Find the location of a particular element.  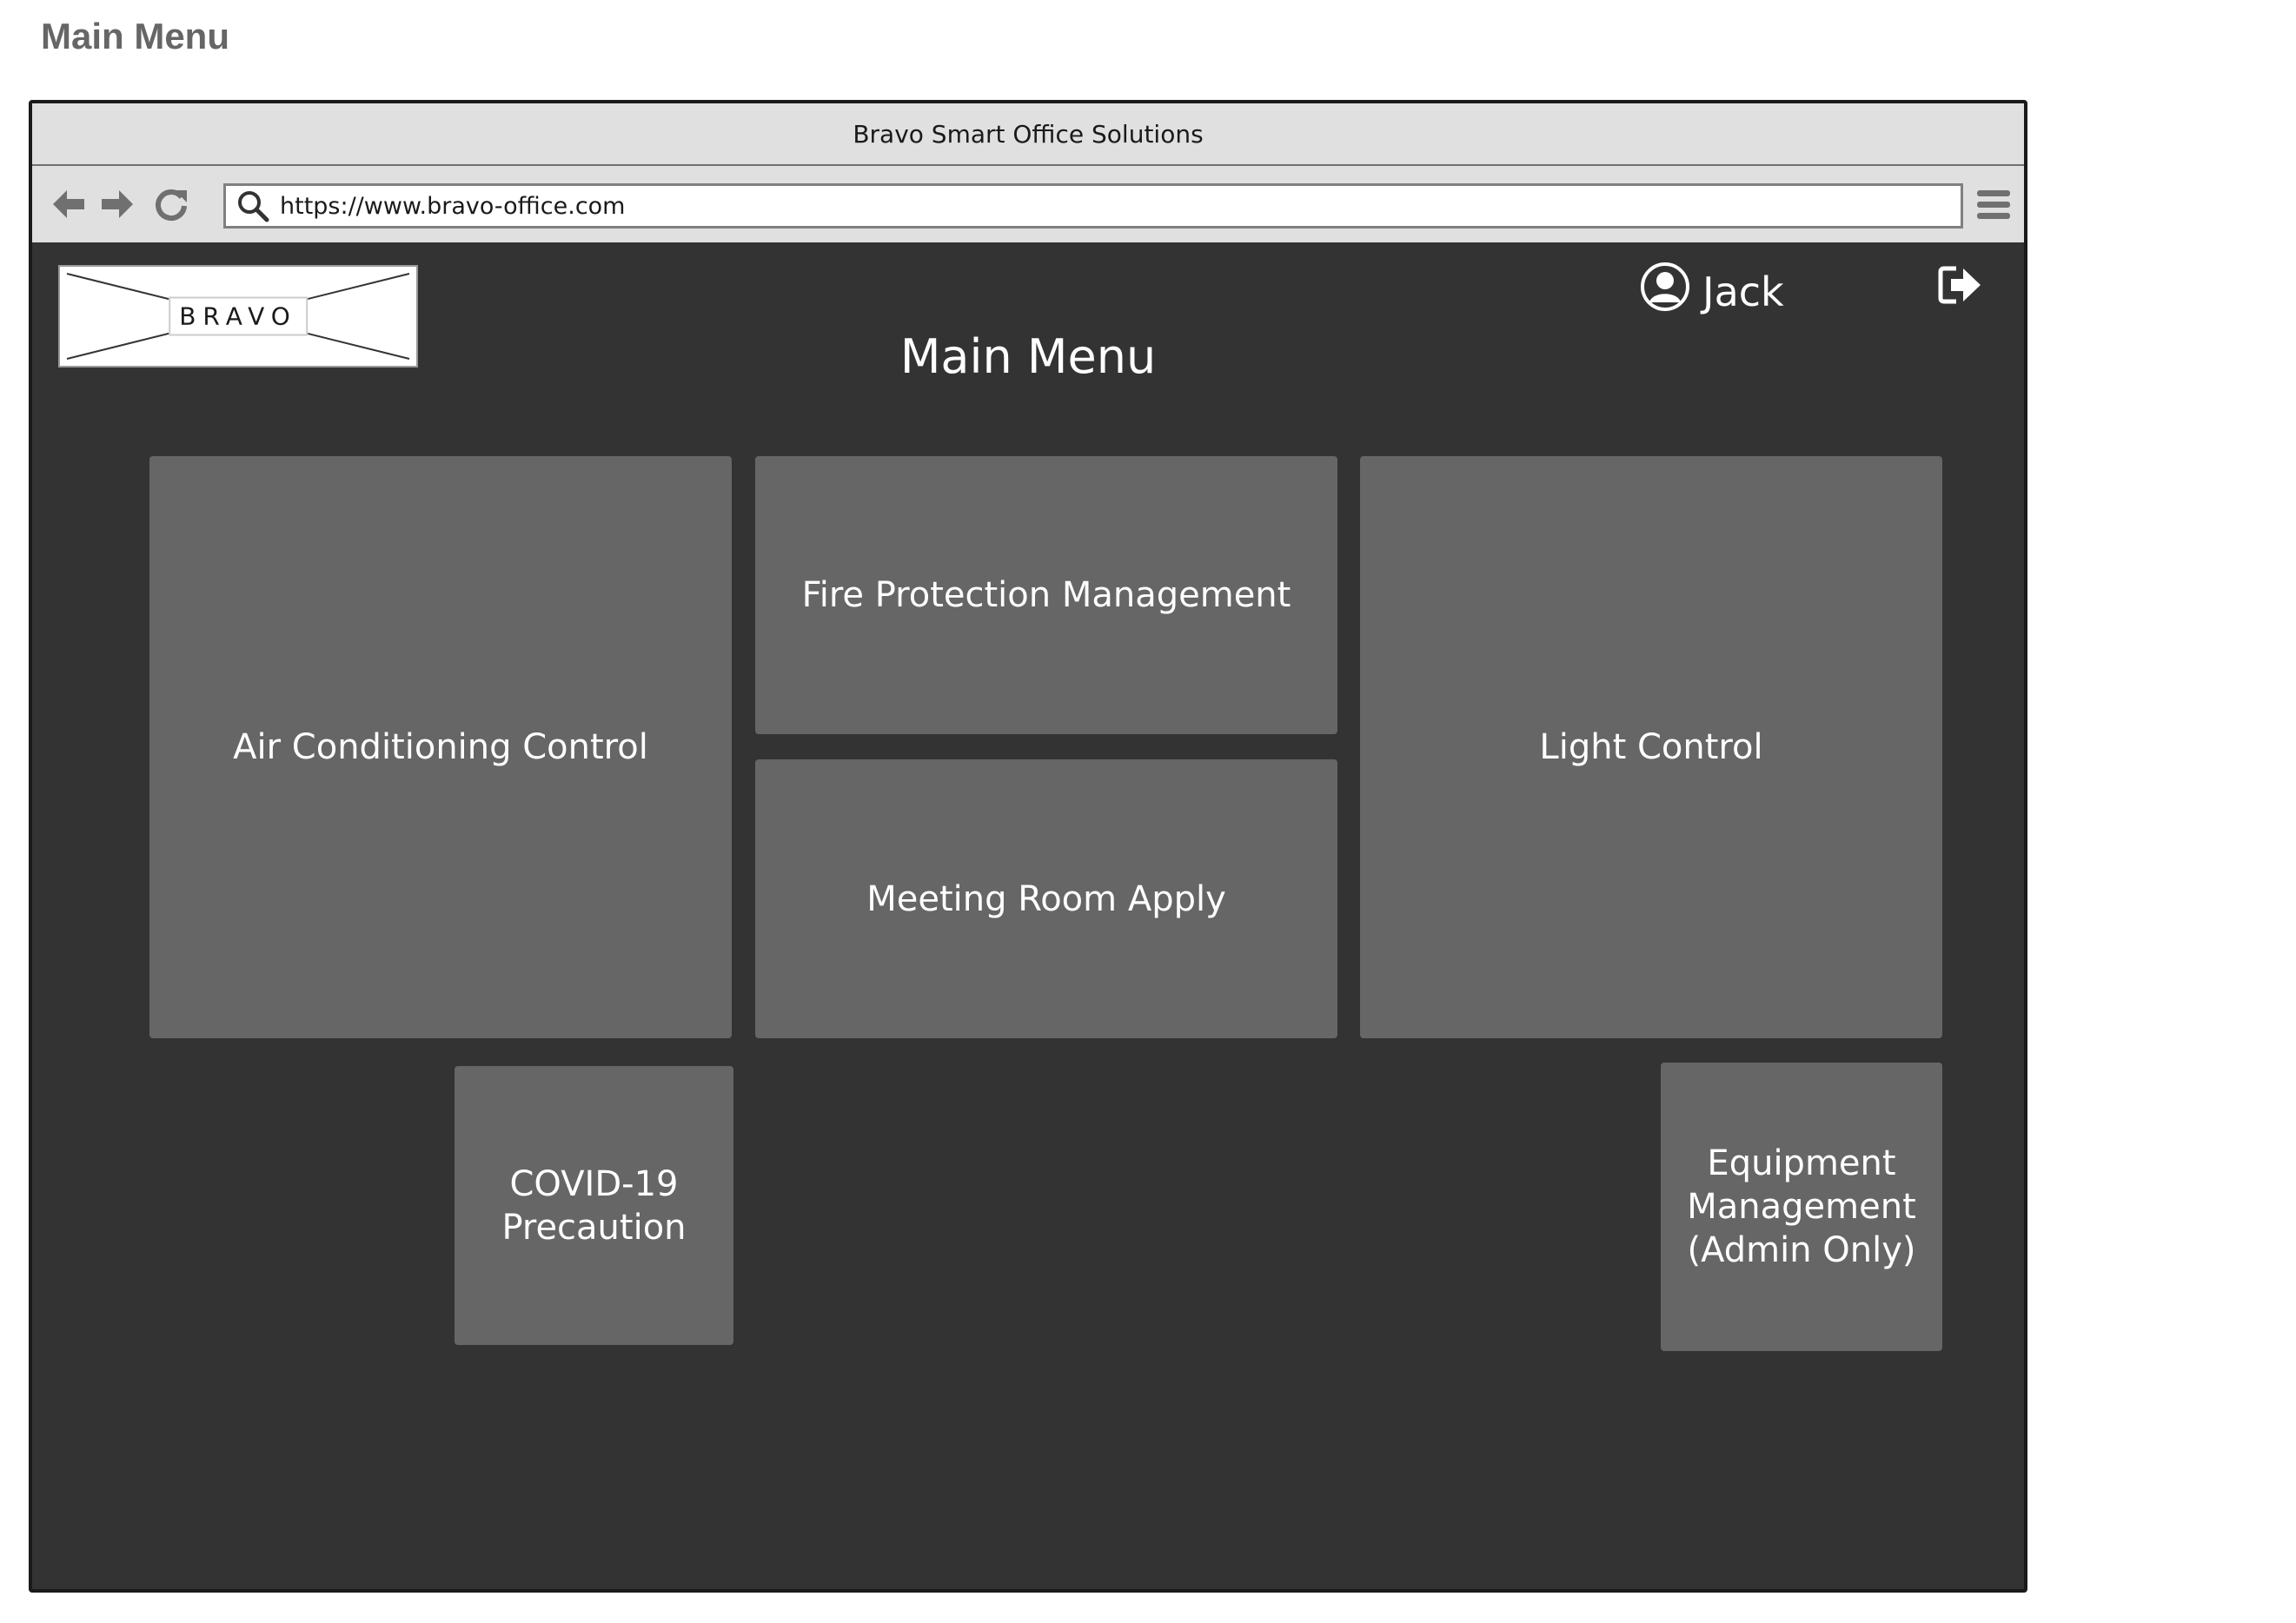

fire-protection-label: Fire Protection Management is located at coordinates (1046, 595).